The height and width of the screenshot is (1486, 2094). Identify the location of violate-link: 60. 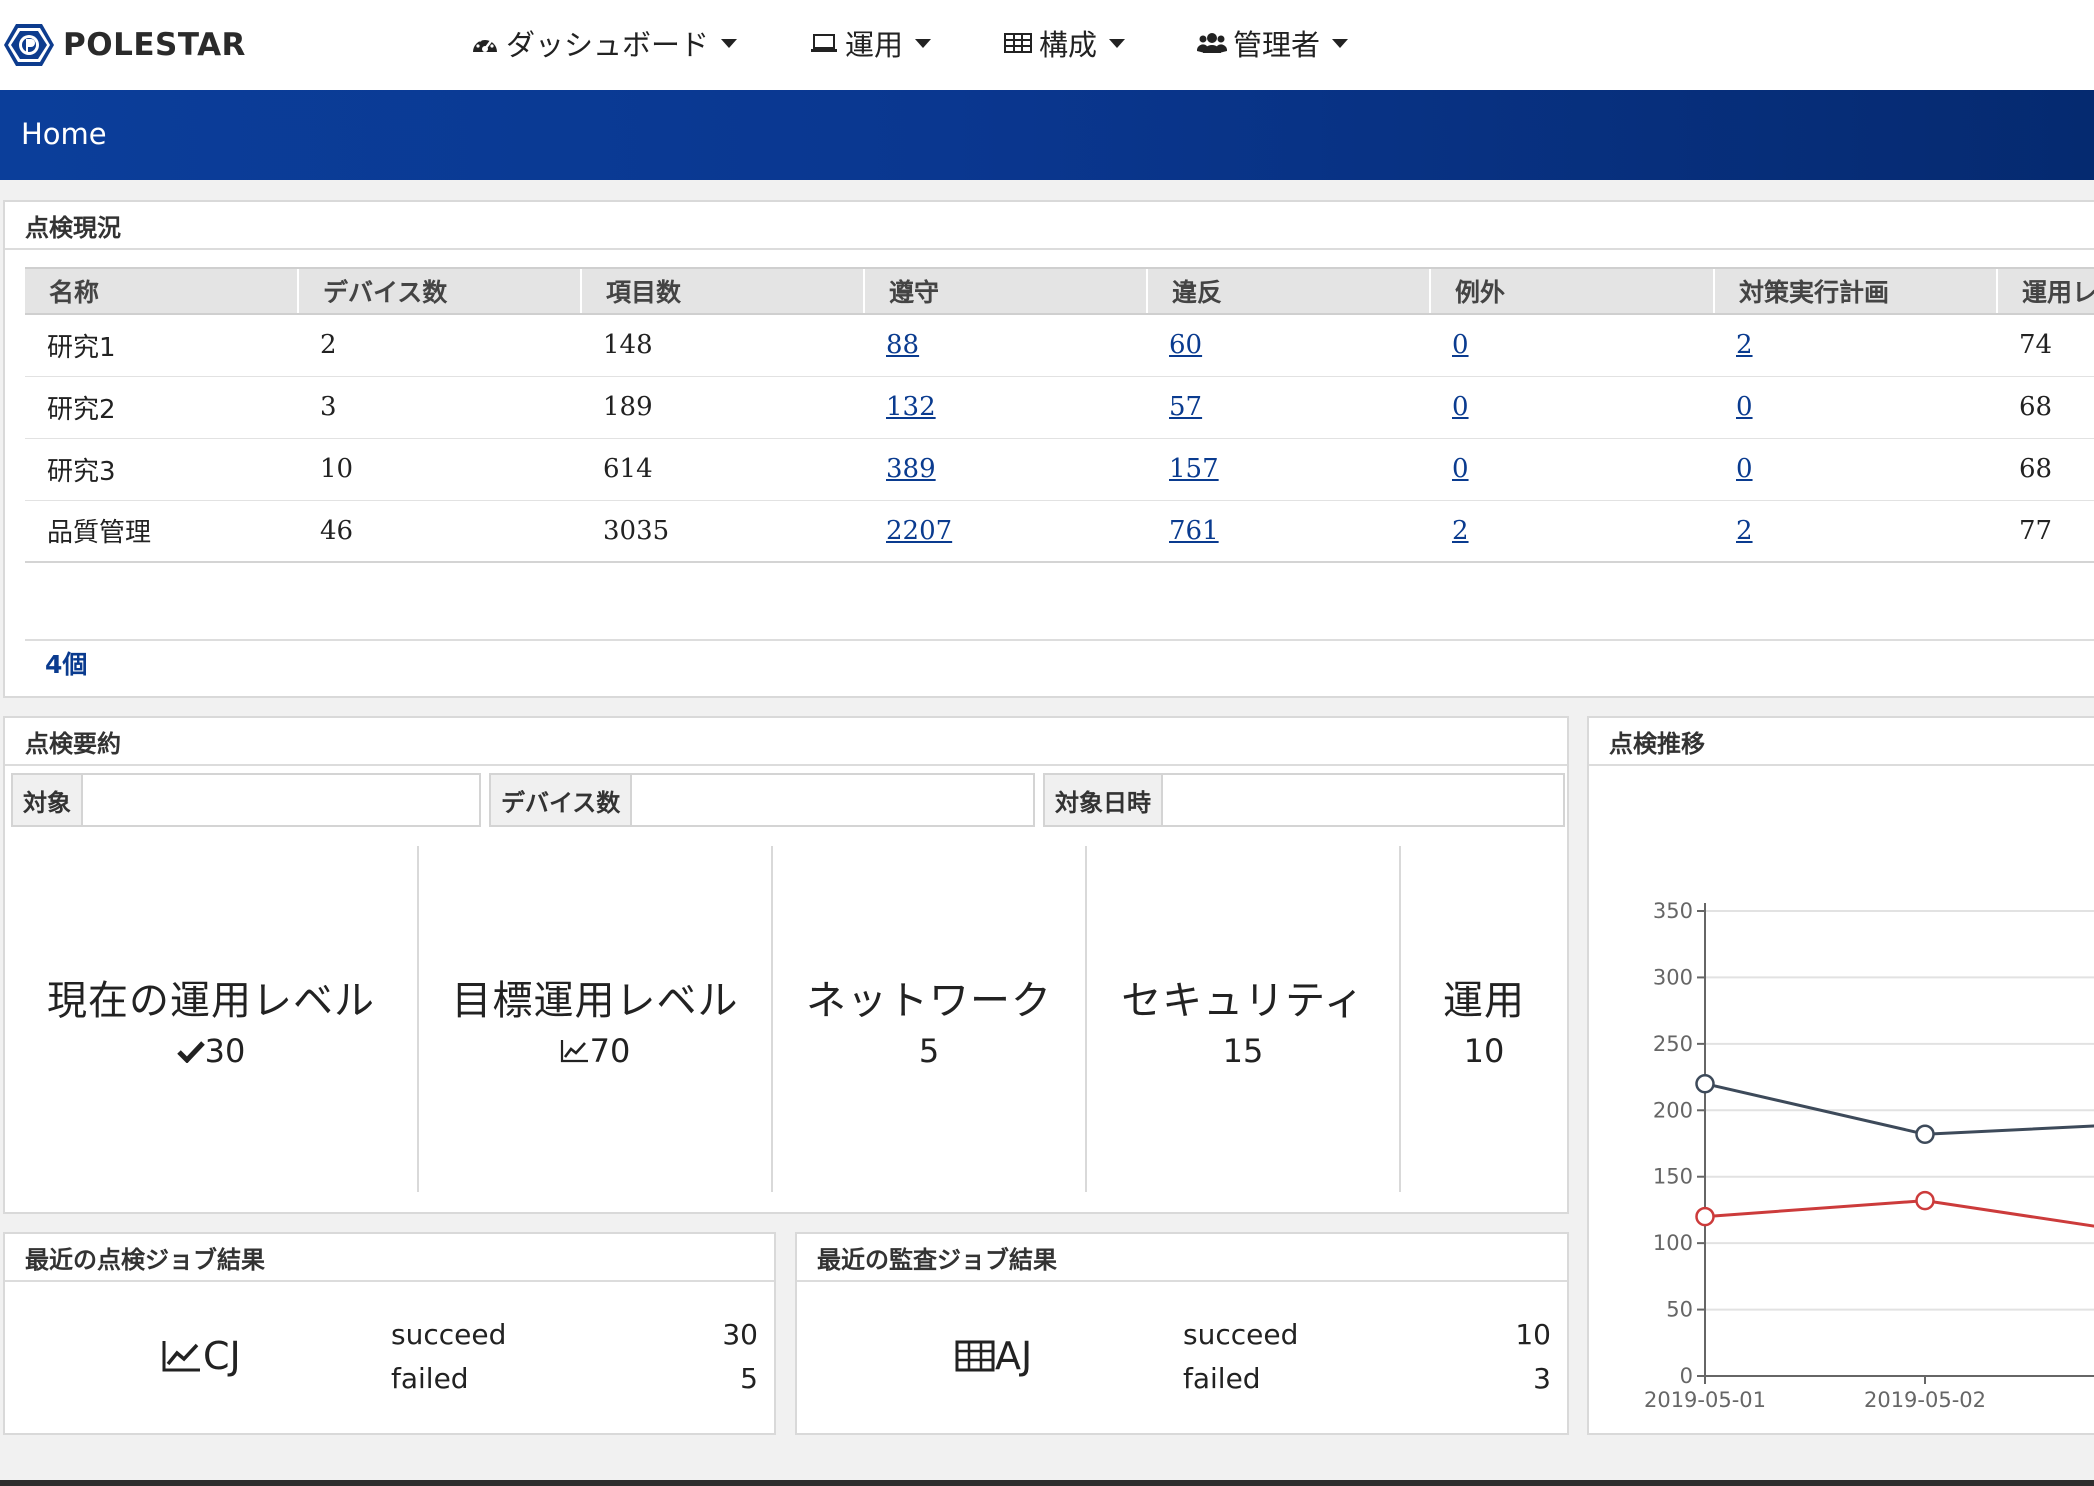
(1185, 345).